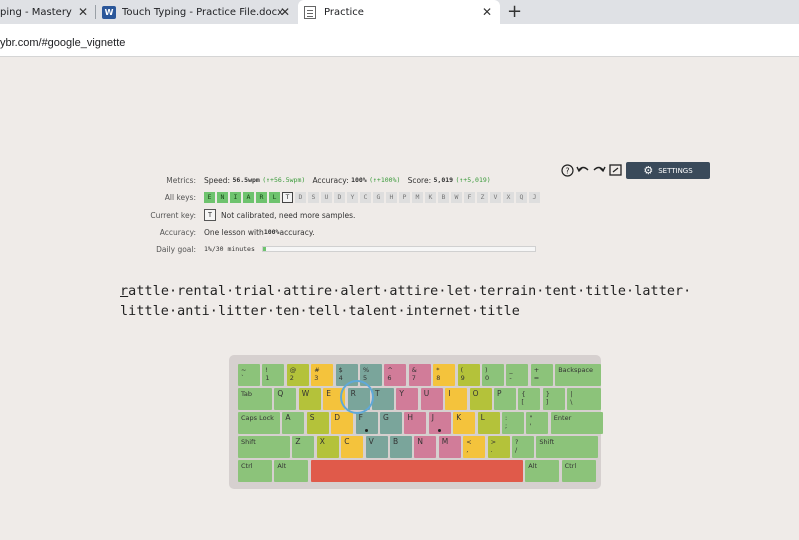 This screenshot has height=540, width=799. What do you see at coordinates (297, 375) in the screenshot?
I see `key-symbol: @2` at bounding box center [297, 375].